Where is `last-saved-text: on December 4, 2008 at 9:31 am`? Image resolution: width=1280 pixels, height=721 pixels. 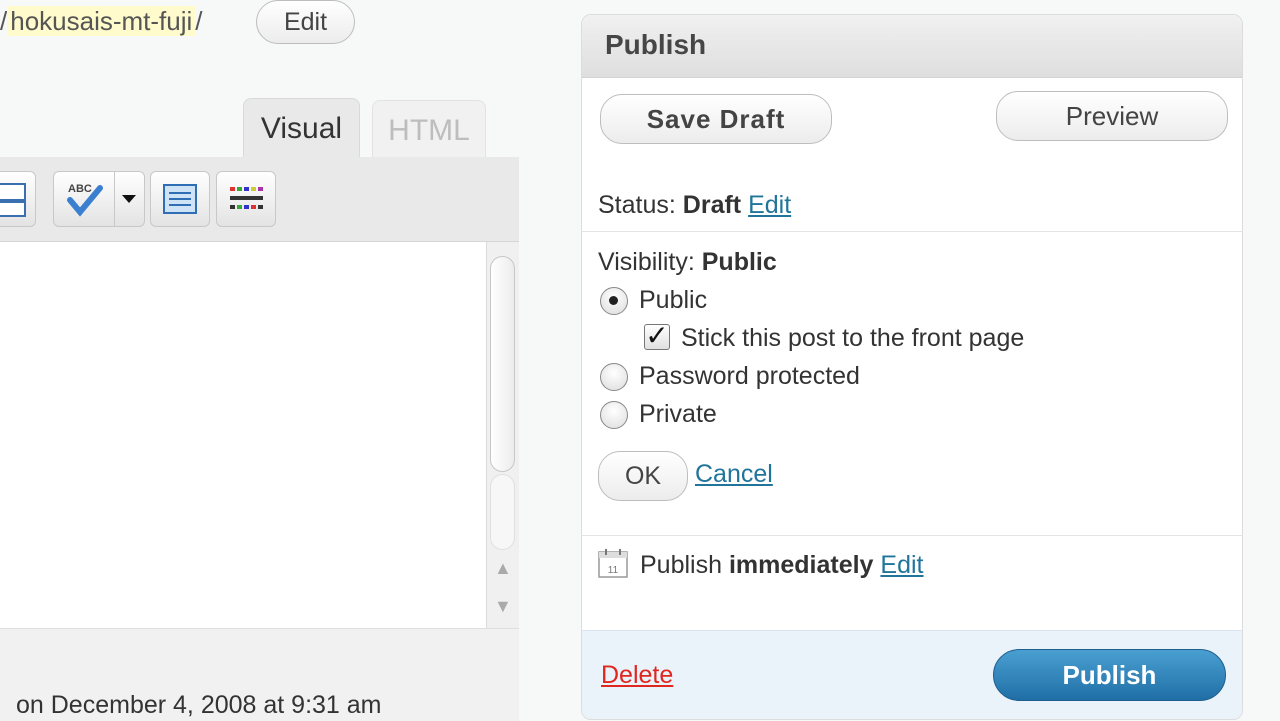
last-saved-text: on December 4, 2008 at 9:31 am is located at coordinates (199, 705).